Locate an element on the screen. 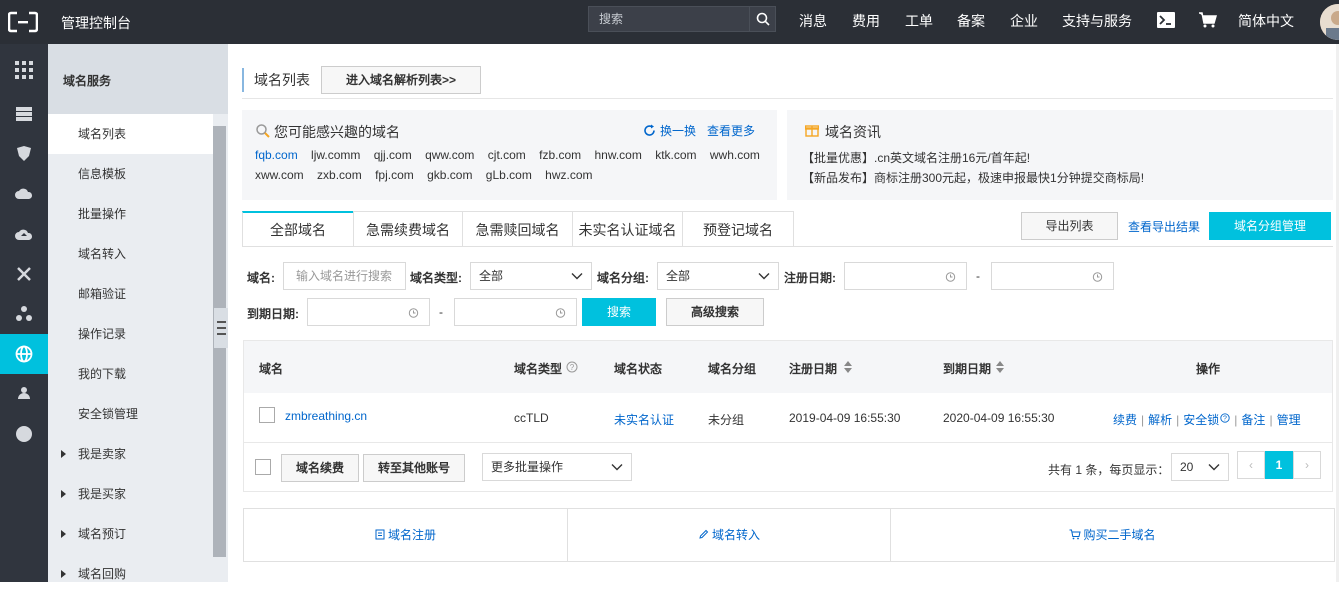 This screenshot has height=594, width=1339. batch-actions-select: 更多批量操作 is located at coordinates (557, 467).